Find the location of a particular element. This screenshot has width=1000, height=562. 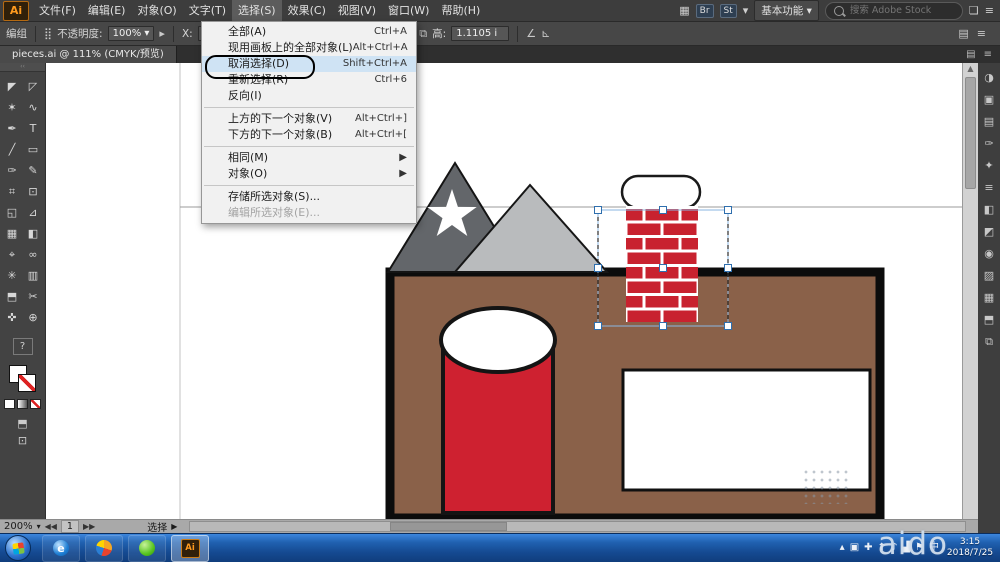

menu-item: 全部(A) Ctrl+A is located at coordinates (309, 32).